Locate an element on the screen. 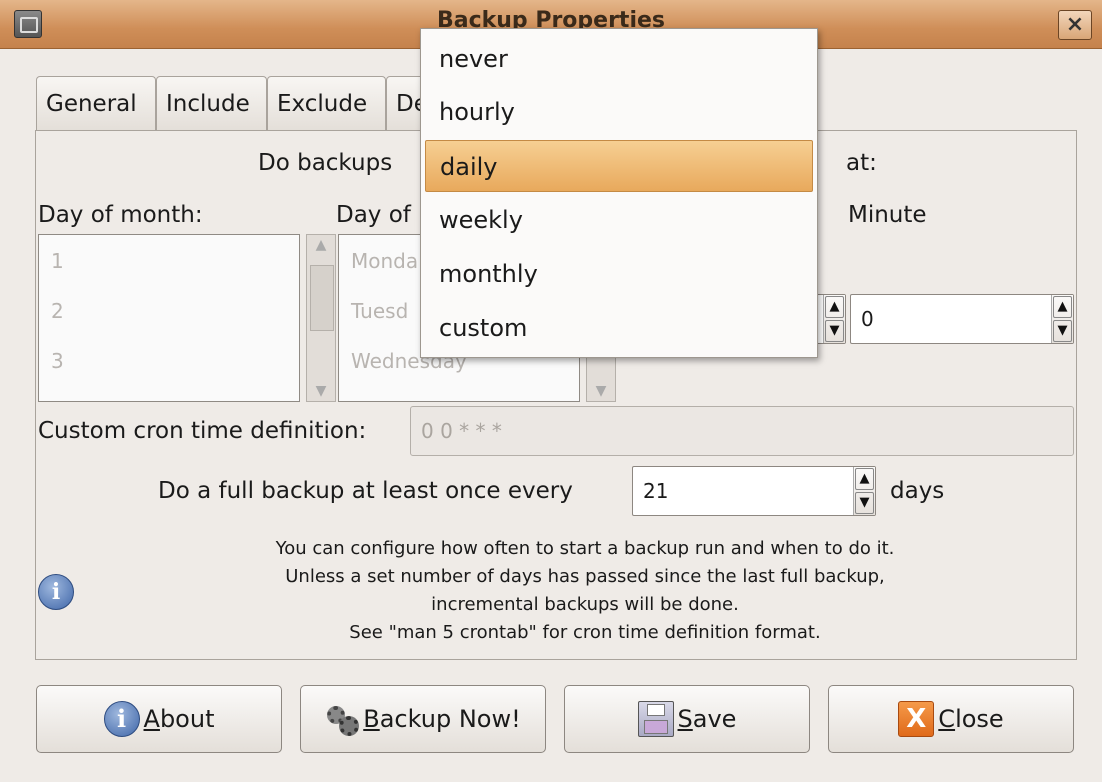 This screenshot has height=782, width=1102. save-mnemonic: S is located at coordinates (685, 719).